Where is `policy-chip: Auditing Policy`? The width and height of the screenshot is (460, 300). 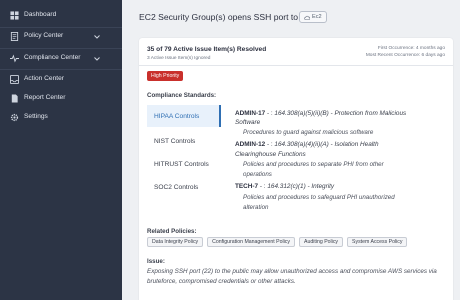
policy-chip: Auditing Policy is located at coordinates (321, 242).